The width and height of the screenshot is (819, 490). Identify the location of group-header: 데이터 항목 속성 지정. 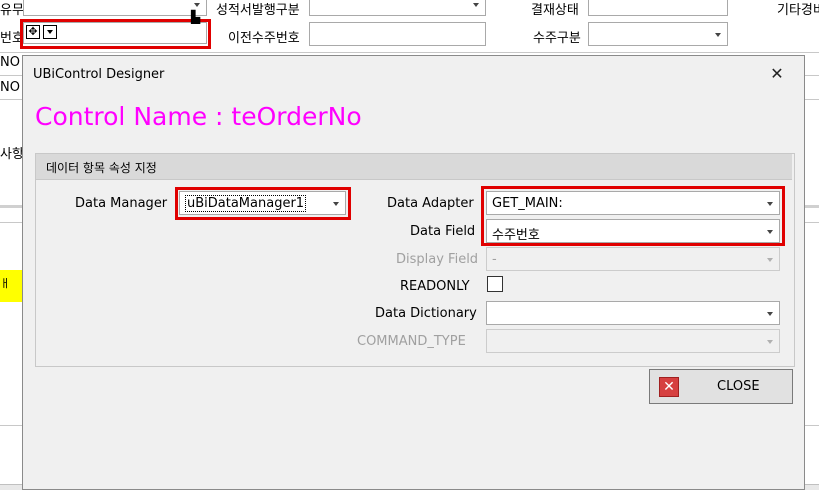
(414, 167).